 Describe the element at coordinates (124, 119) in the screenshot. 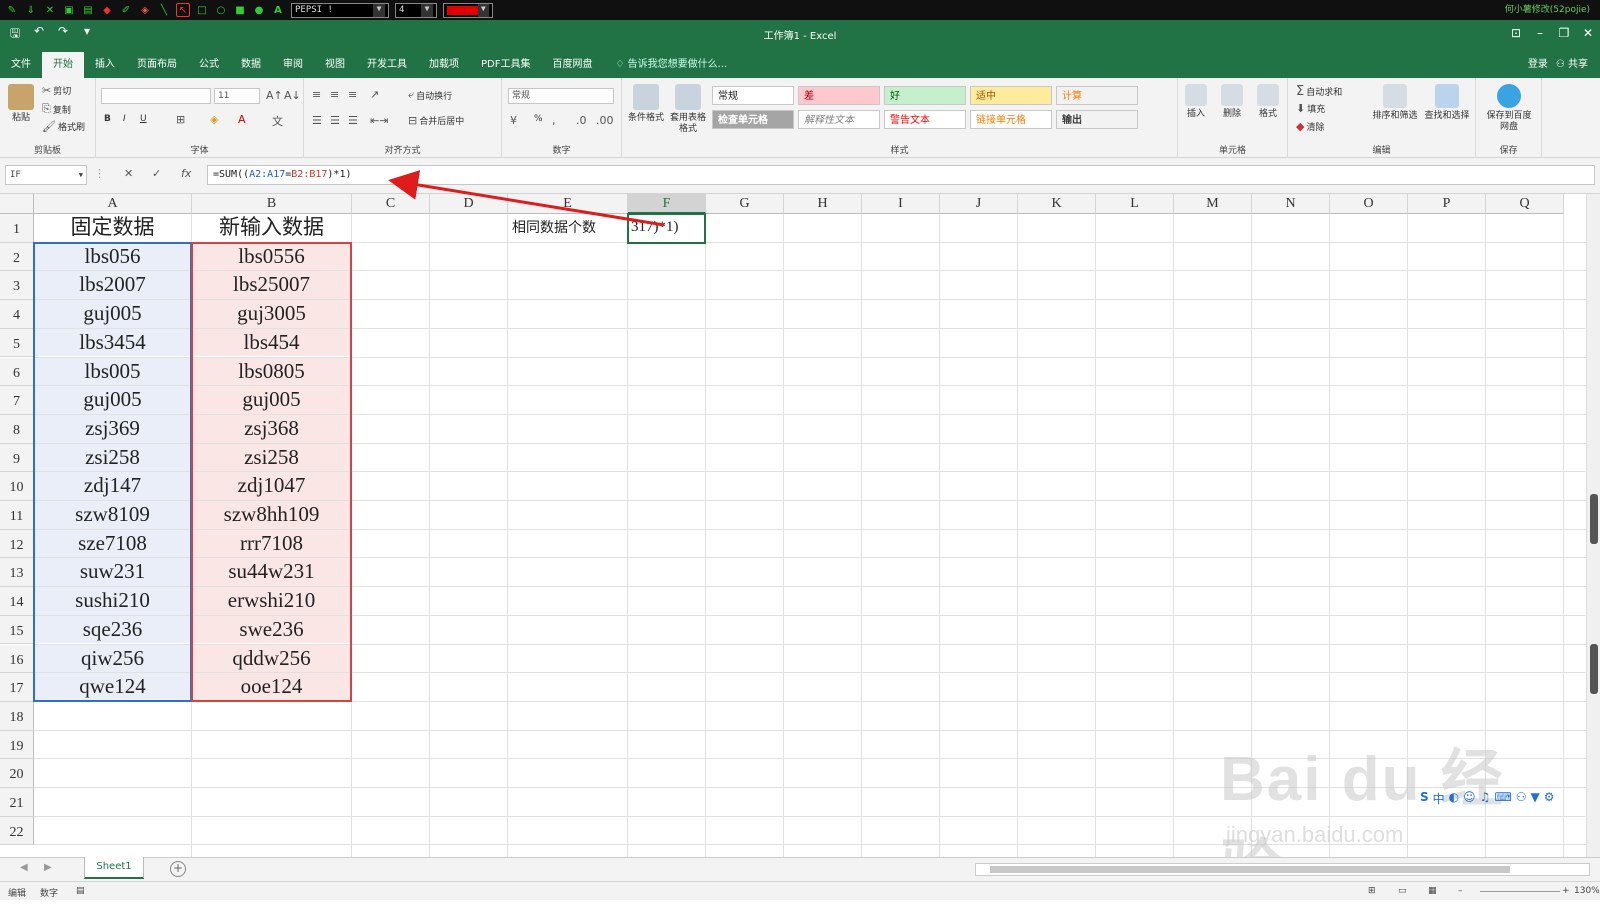

I see `italic-button: I` at that location.